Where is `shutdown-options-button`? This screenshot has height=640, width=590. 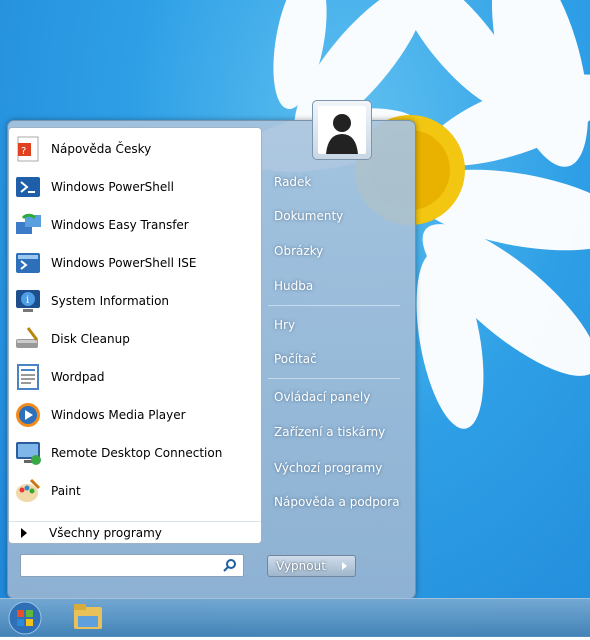 shutdown-options-button is located at coordinates (344, 566).